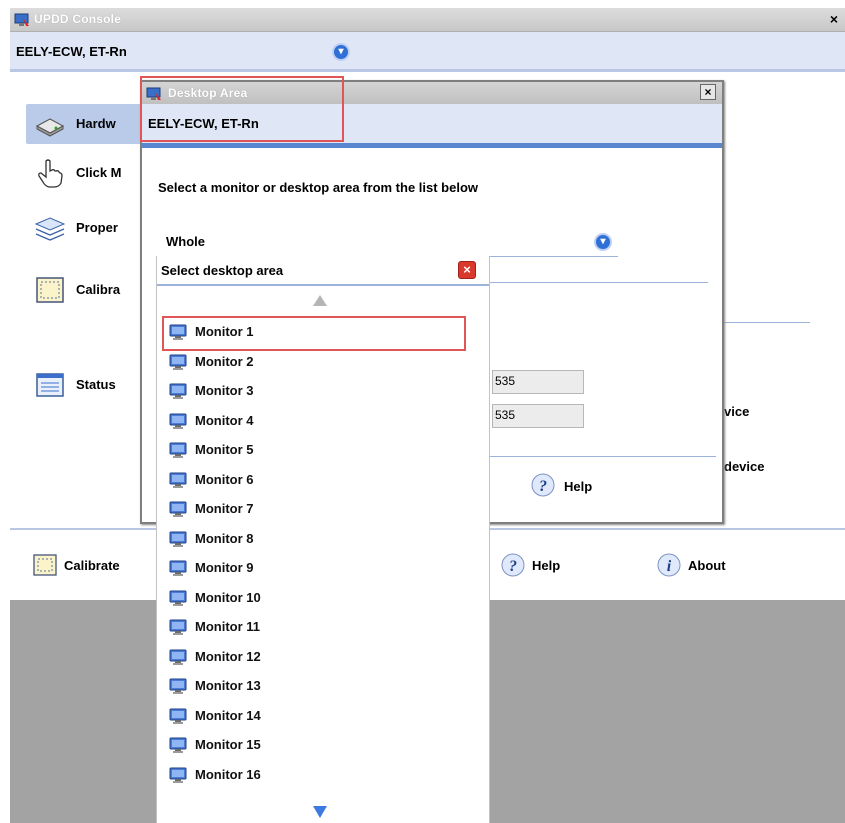 This screenshot has width=845, height=823. What do you see at coordinates (224, 331) in the screenshot?
I see `monitor-item-label: Monitor 1` at bounding box center [224, 331].